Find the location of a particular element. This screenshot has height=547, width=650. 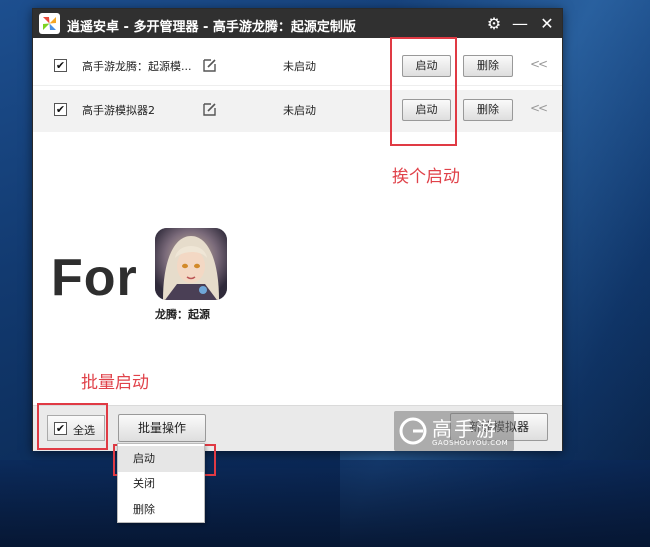

window-title: 逍遥安卓 - 多开管理器 - 高手游龙腾：起源定制版 is located at coordinates (211, 27).